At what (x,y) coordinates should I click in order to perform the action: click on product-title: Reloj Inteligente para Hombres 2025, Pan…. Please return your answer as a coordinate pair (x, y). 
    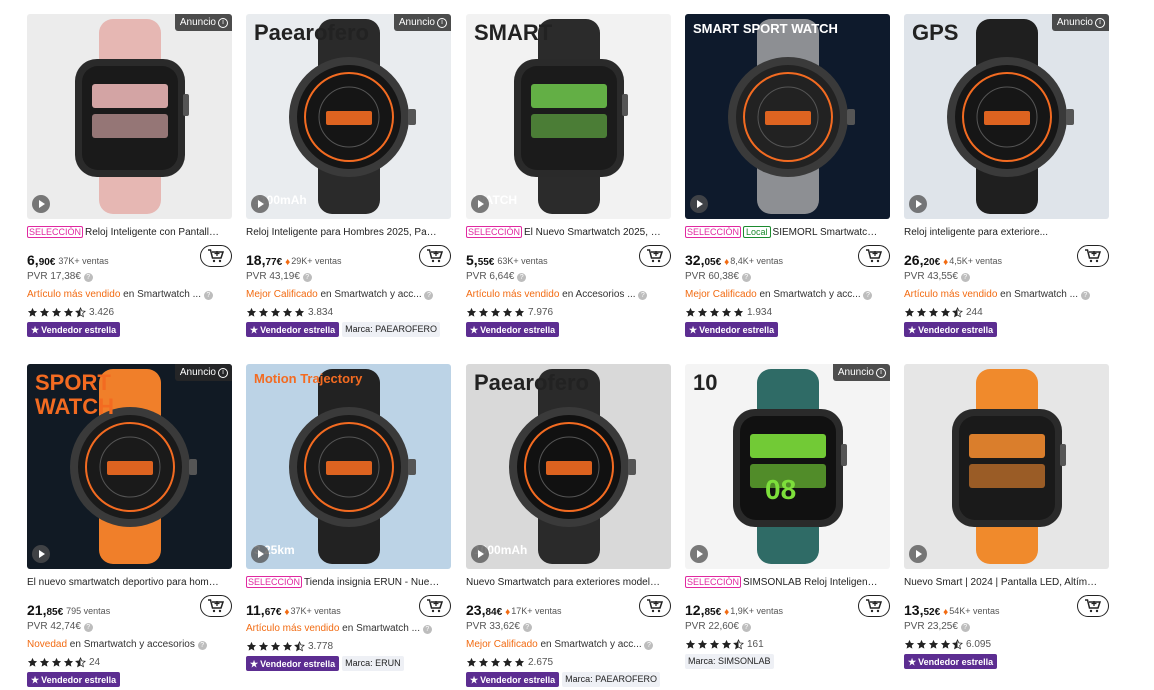
    Looking at the image, I should click on (343, 232).